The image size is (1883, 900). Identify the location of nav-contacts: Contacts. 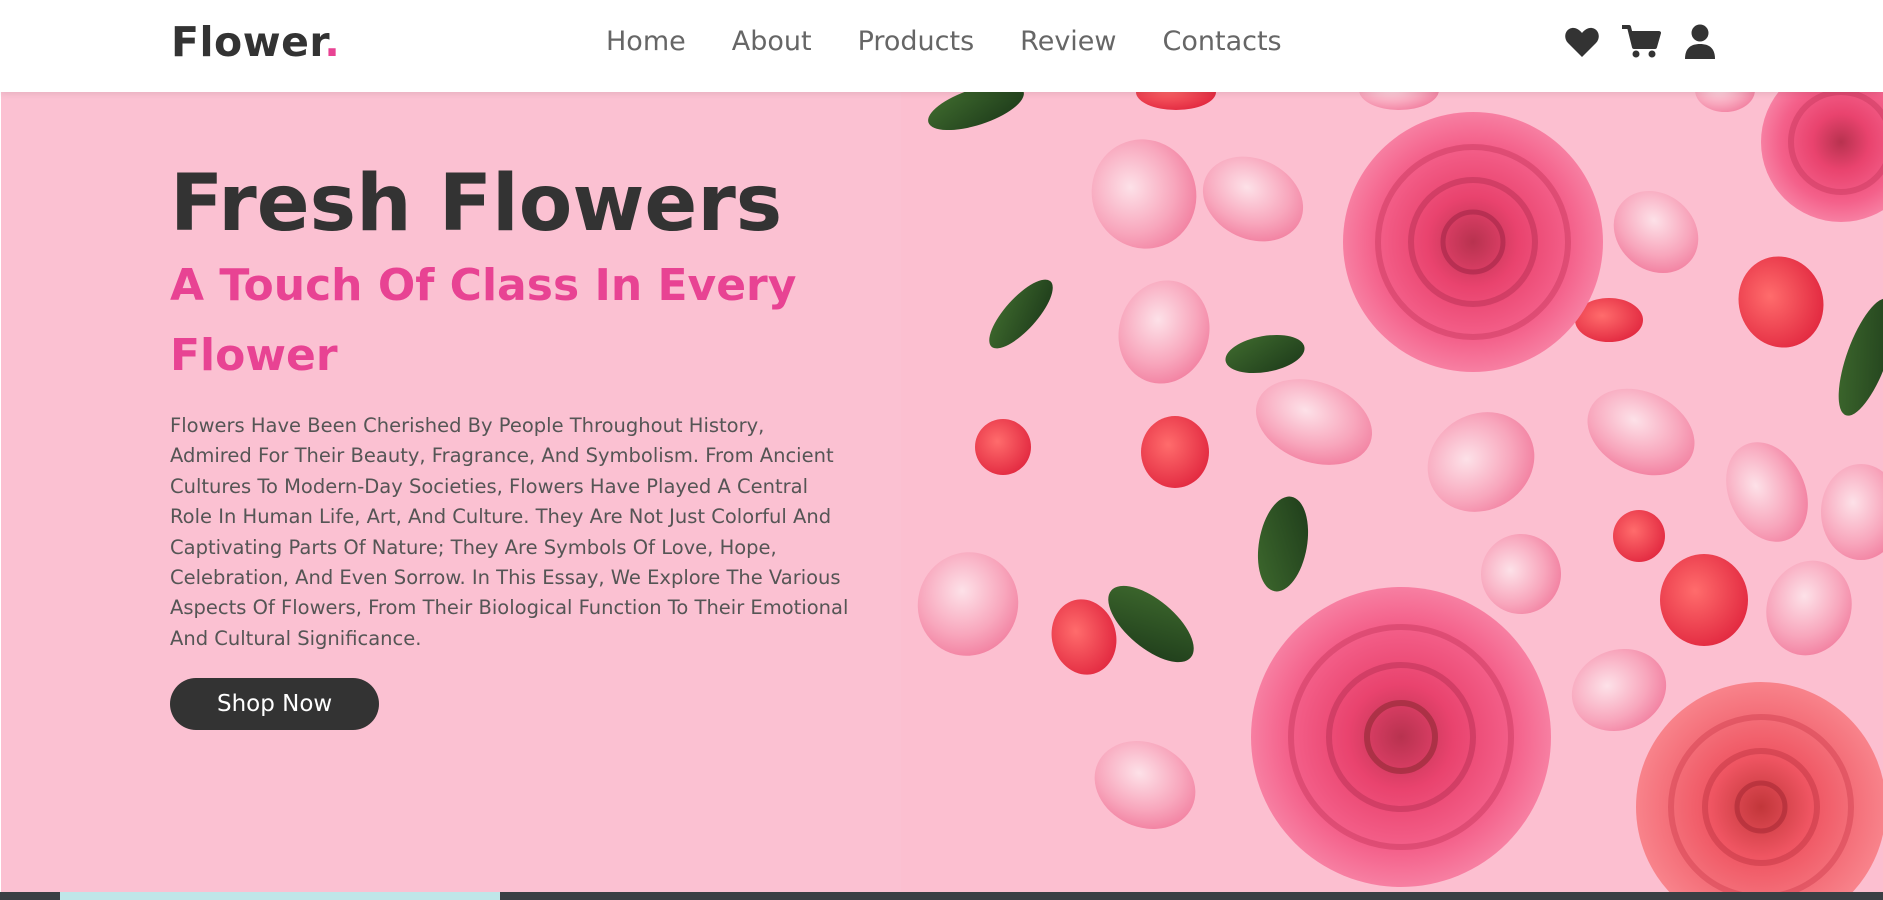
(1222, 42).